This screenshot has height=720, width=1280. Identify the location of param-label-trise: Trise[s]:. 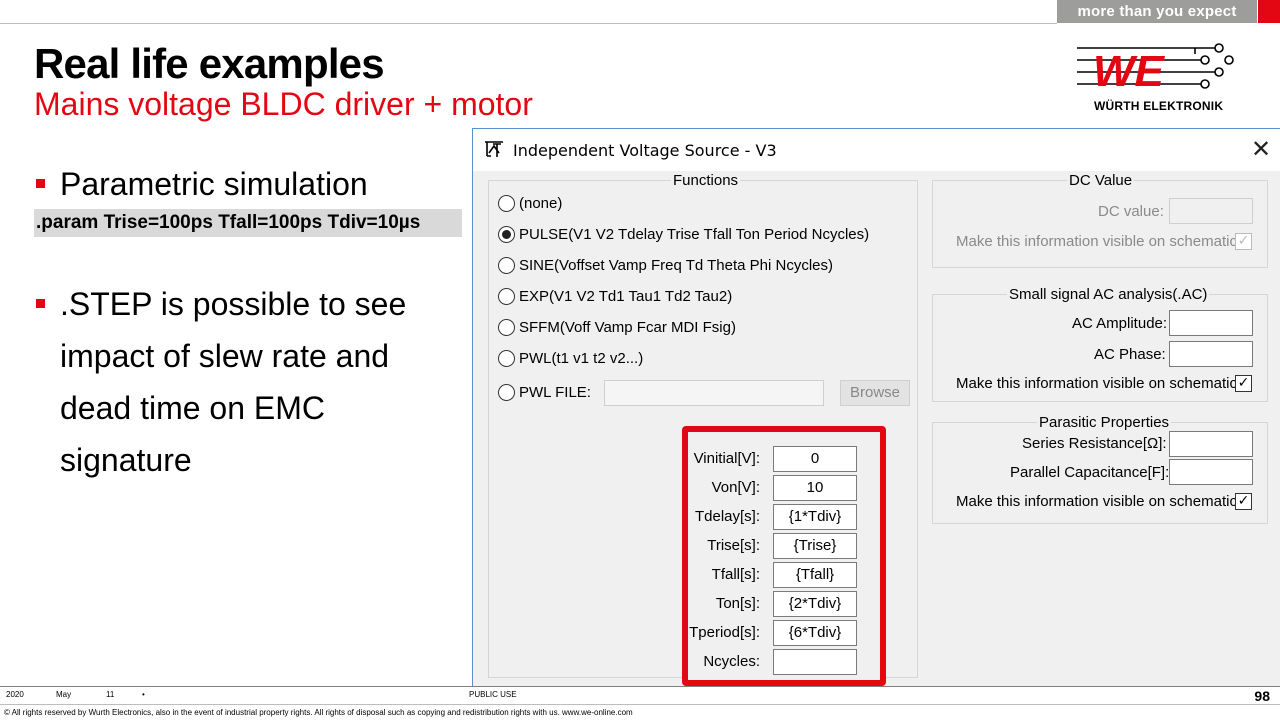
(733, 545).